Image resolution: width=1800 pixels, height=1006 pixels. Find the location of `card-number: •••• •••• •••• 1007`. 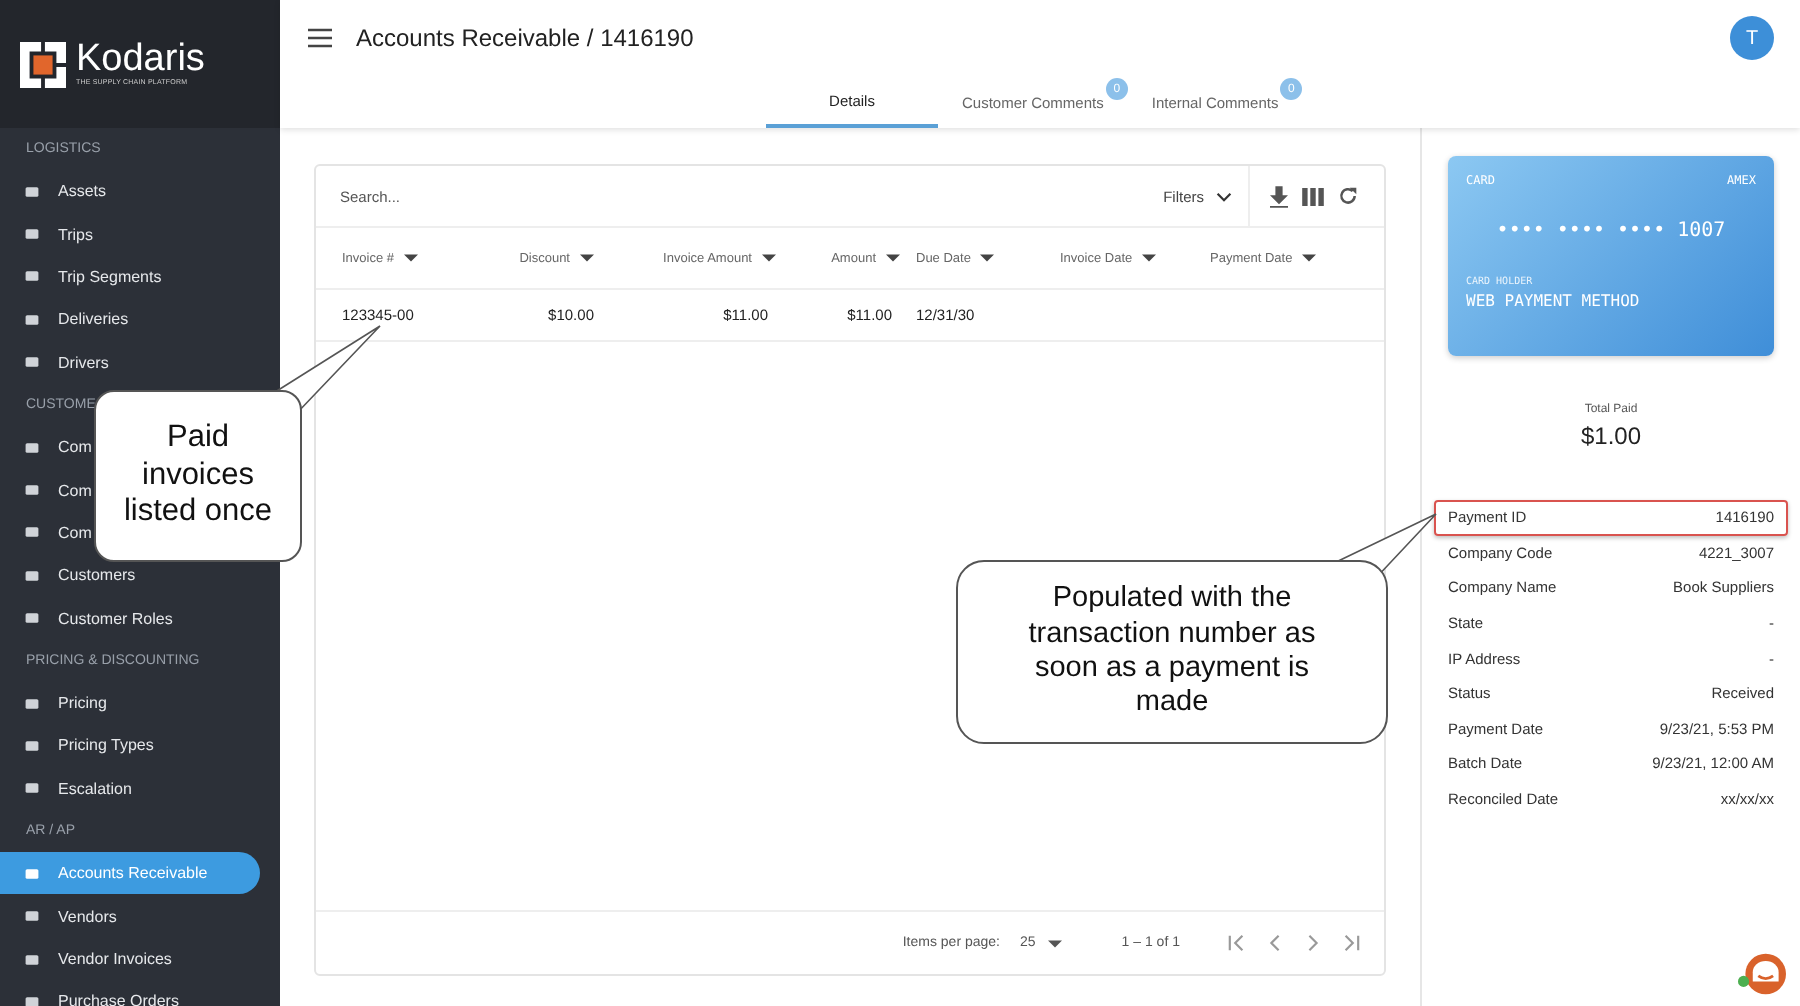

card-number: •••• •••• •••• 1007 is located at coordinates (1611, 231).